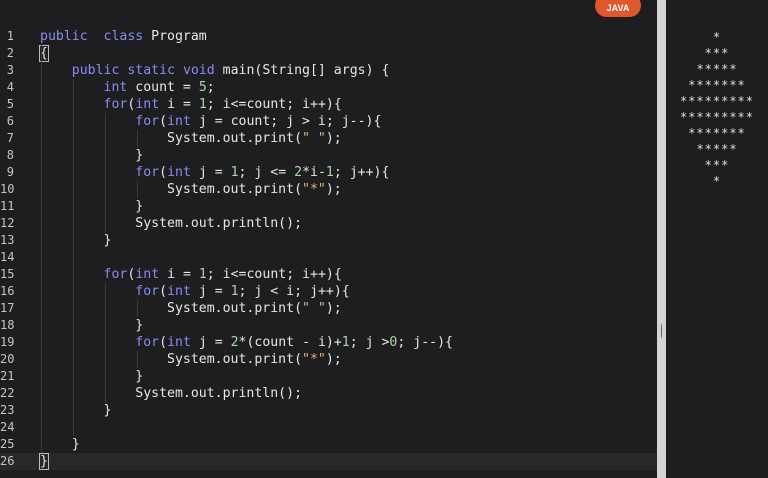 The height and width of the screenshot is (478, 768). I want to click on code-token: );, so click(333, 138).